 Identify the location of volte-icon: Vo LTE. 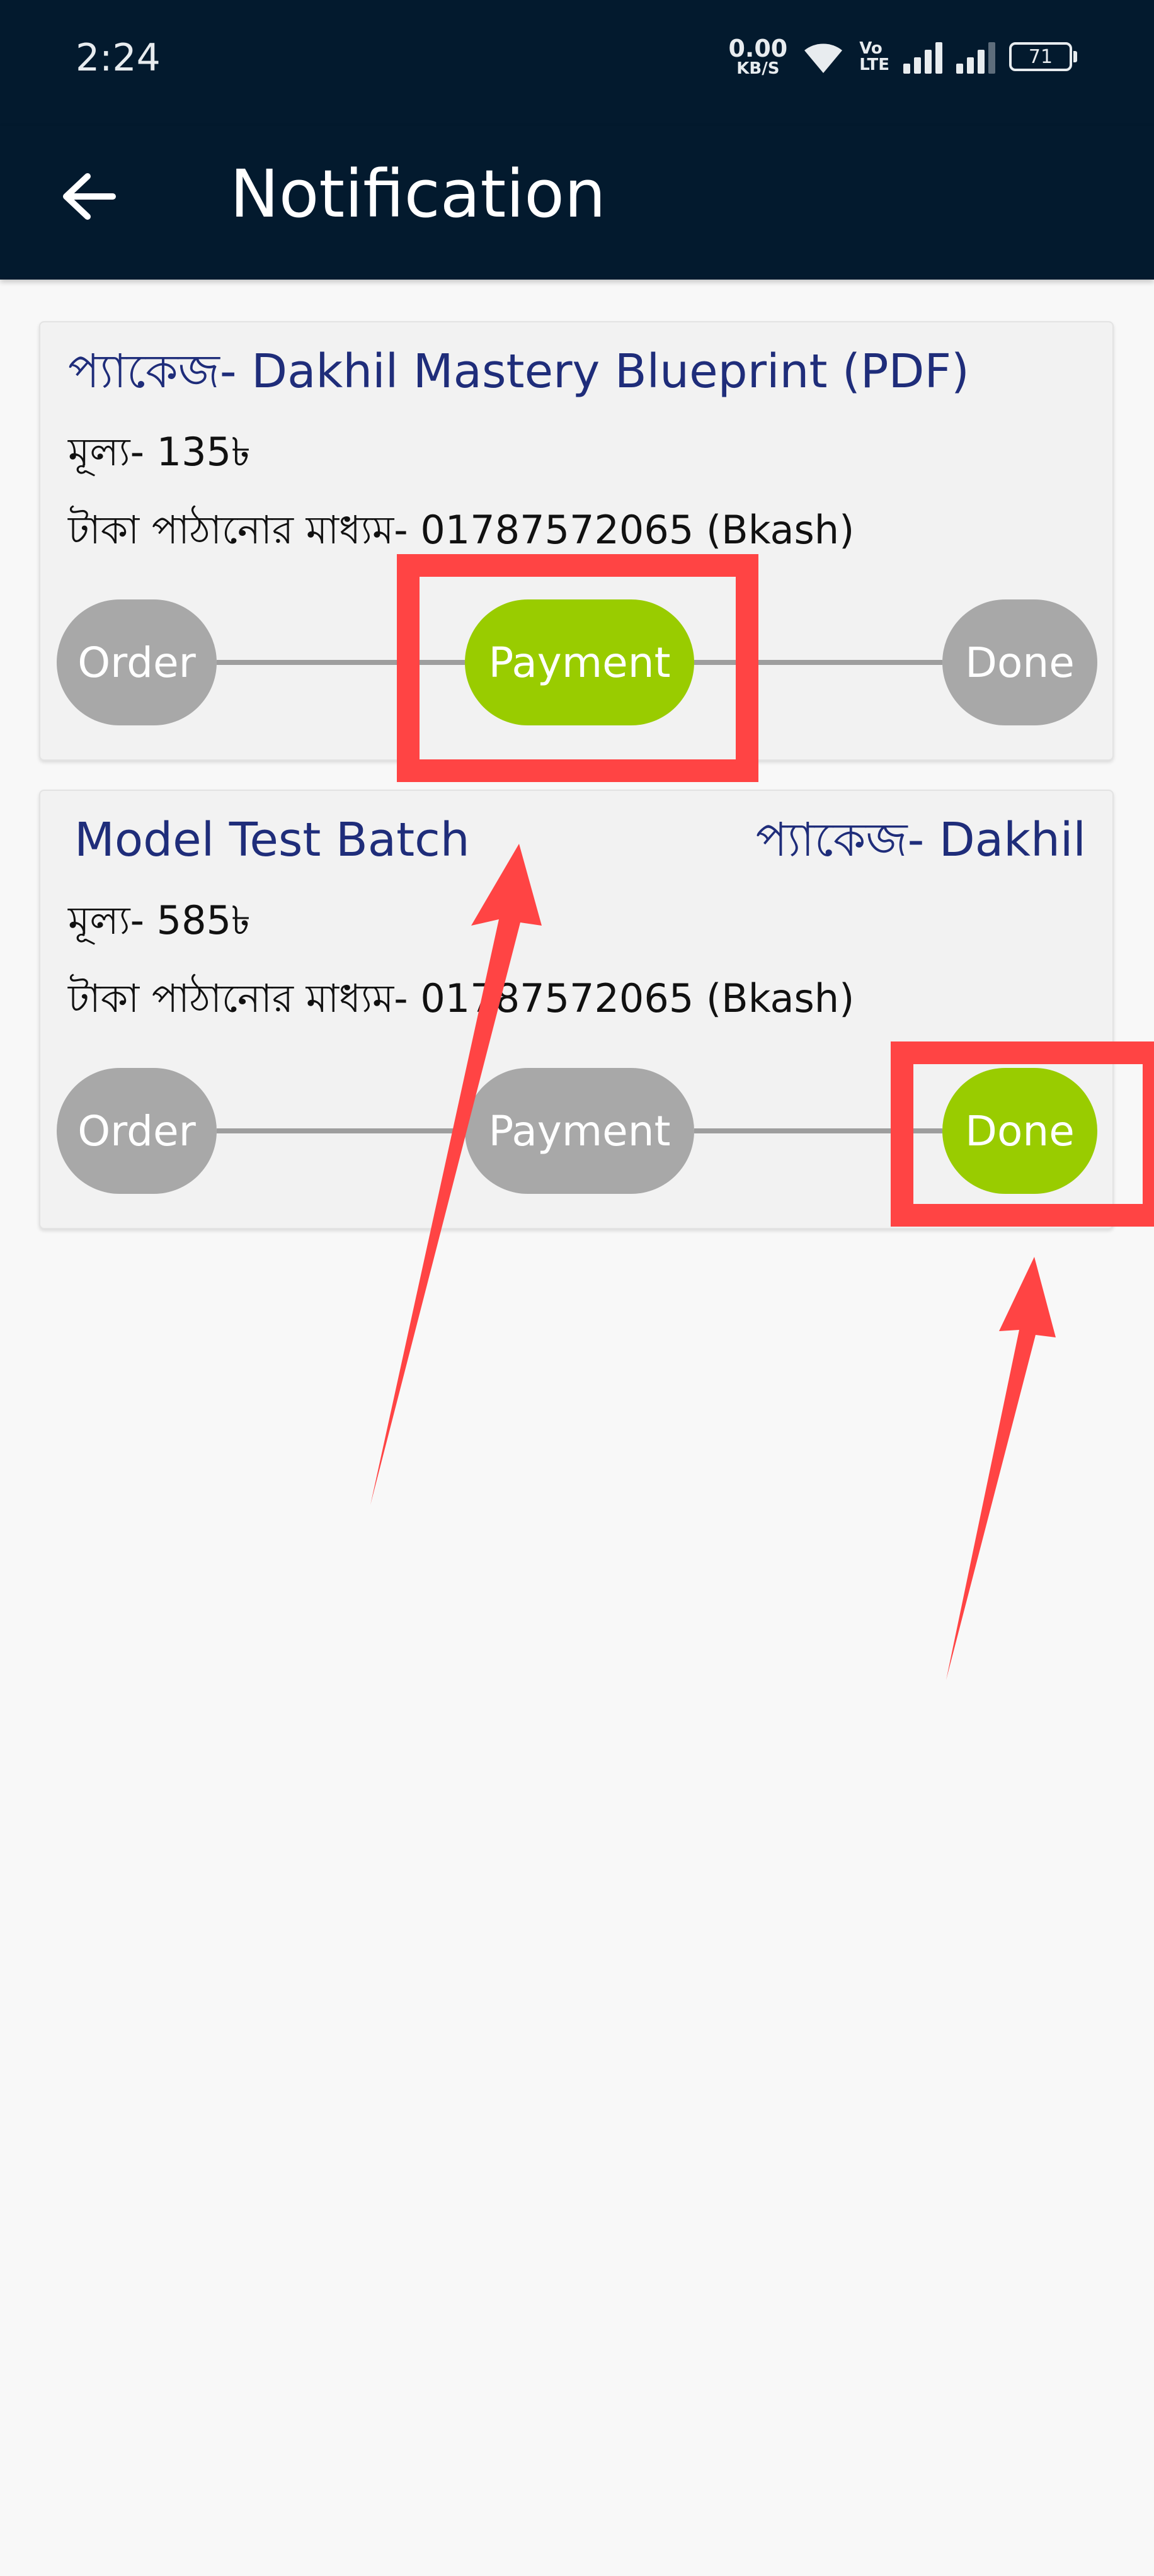
(874, 56).